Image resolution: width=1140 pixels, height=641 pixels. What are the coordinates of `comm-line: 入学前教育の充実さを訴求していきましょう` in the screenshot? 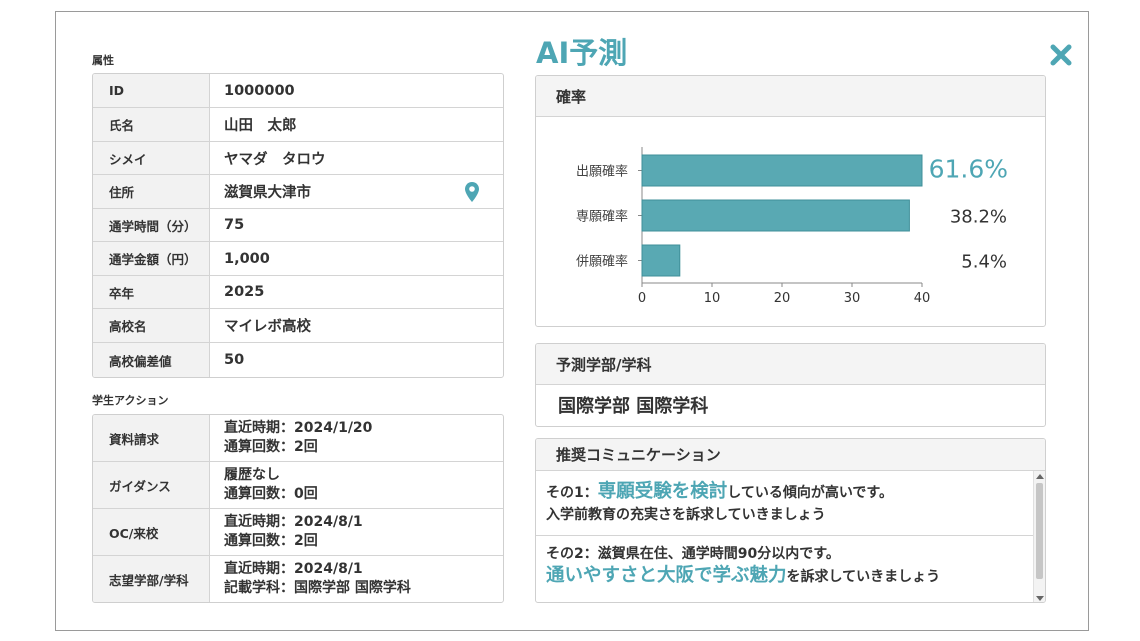 It's located at (686, 515).